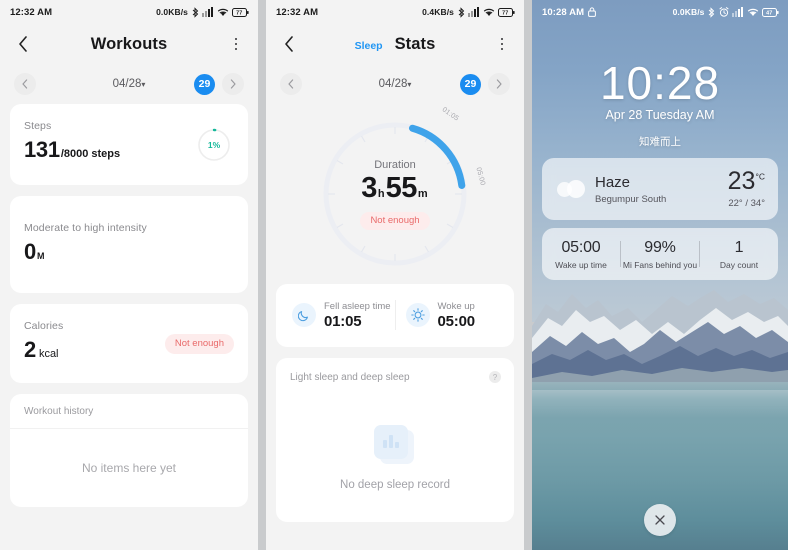 The width and height of the screenshot is (788, 550). What do you see at coordinates (660, 115) in the screenshot?
I see `lockscreen-date: Apr 28 Tuesday AM` at bounding box center [660, 115].